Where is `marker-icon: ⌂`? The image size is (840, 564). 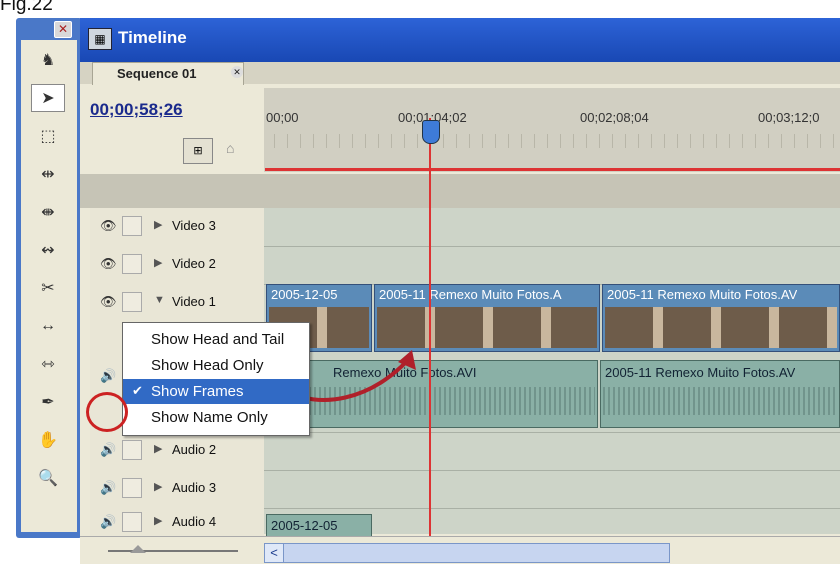 marker-icon: ⌂ is located at coordinates (233, 149).